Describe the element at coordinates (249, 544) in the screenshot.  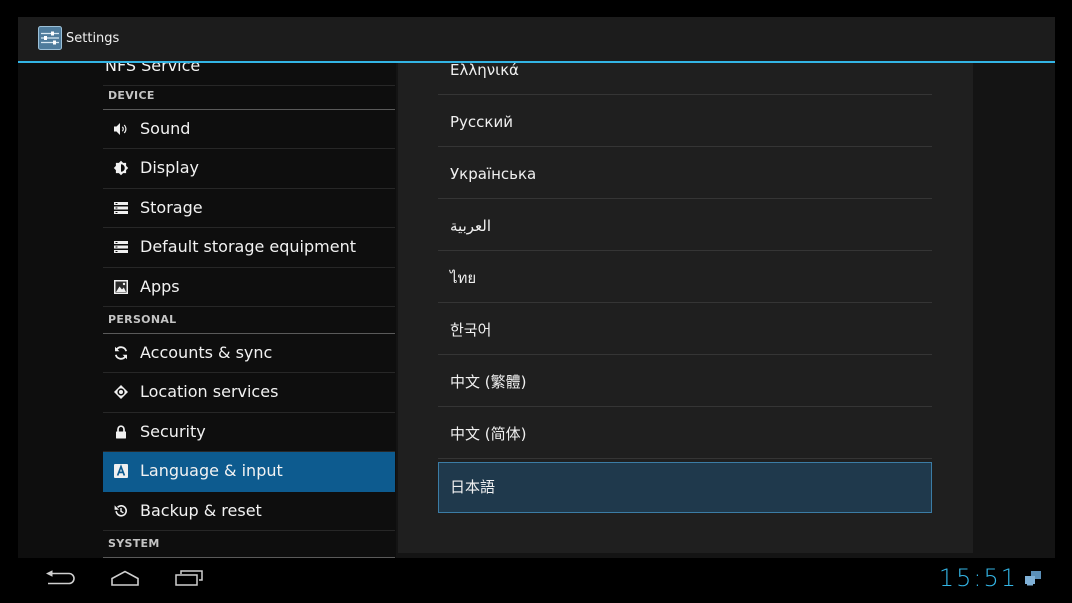
I see `section-header-system: SYSTEM` at that location.